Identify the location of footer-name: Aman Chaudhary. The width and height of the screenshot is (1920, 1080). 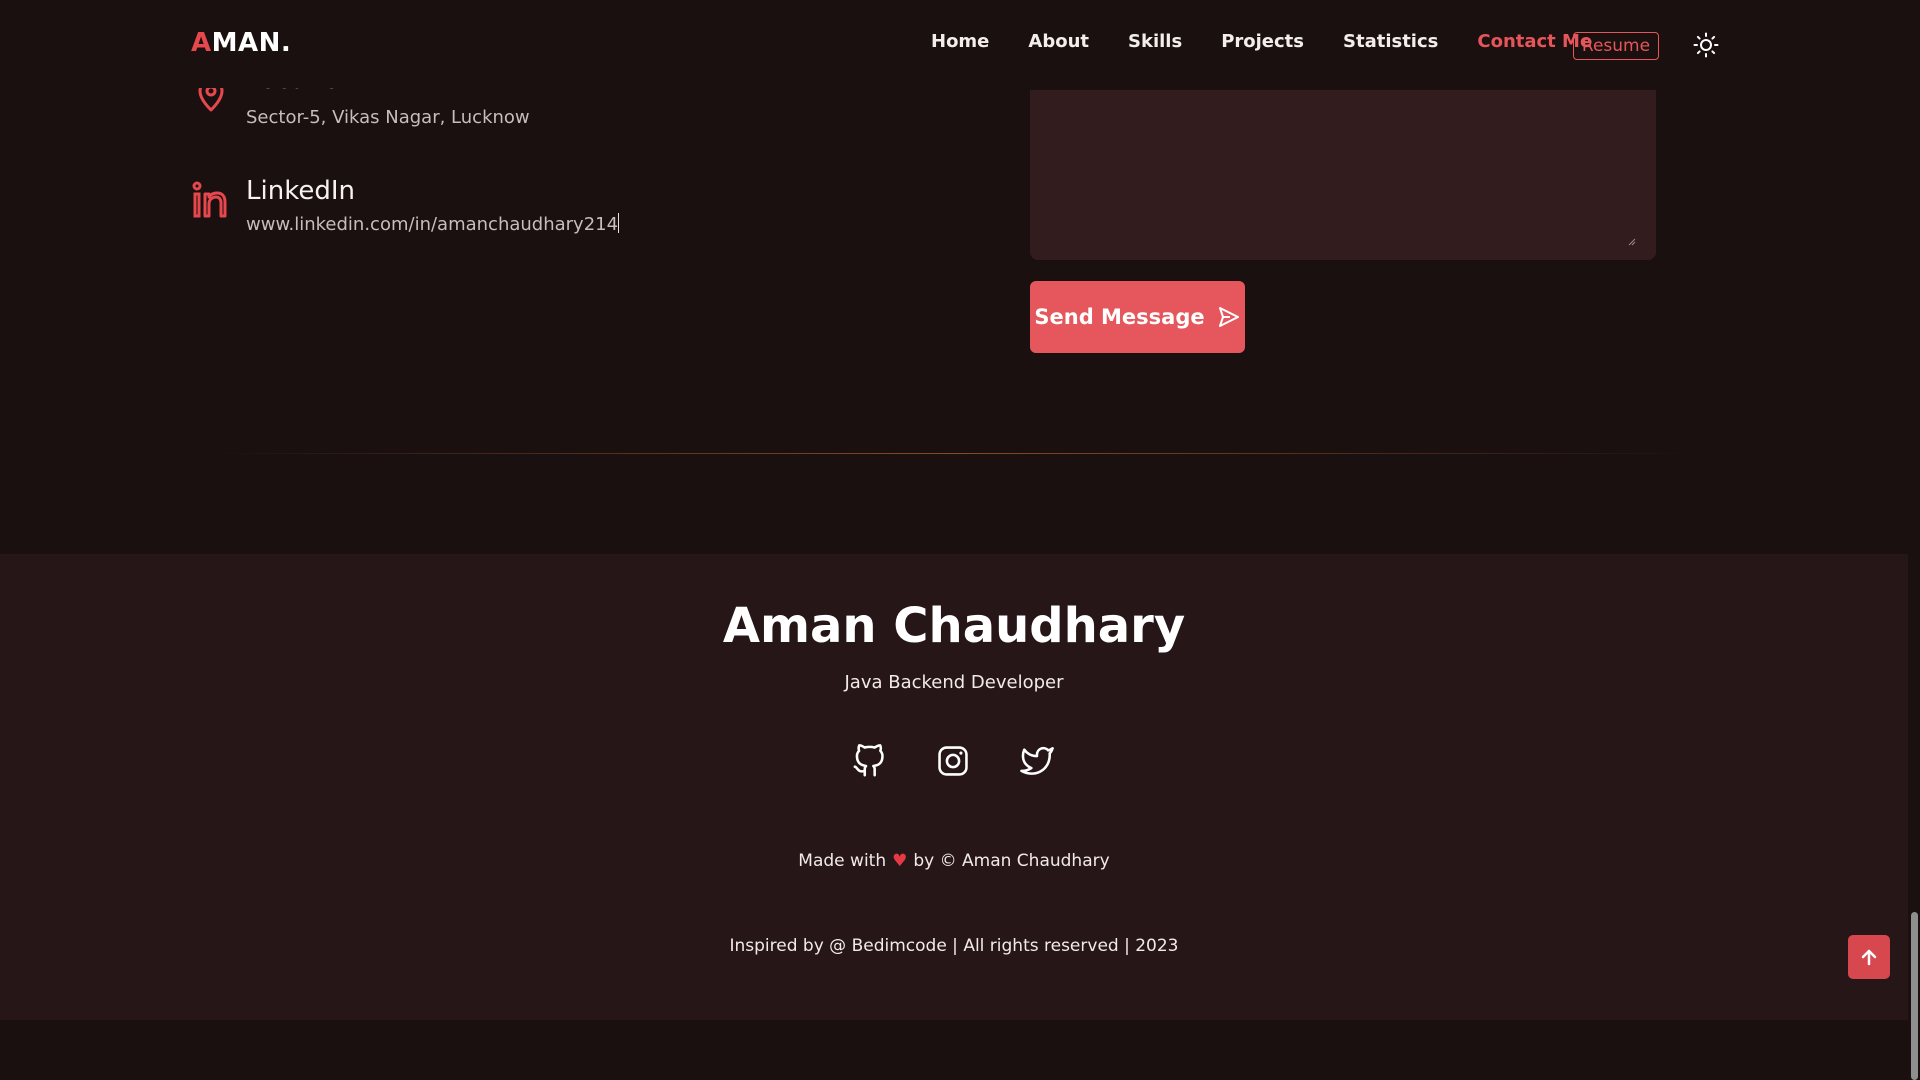
(954, 626).